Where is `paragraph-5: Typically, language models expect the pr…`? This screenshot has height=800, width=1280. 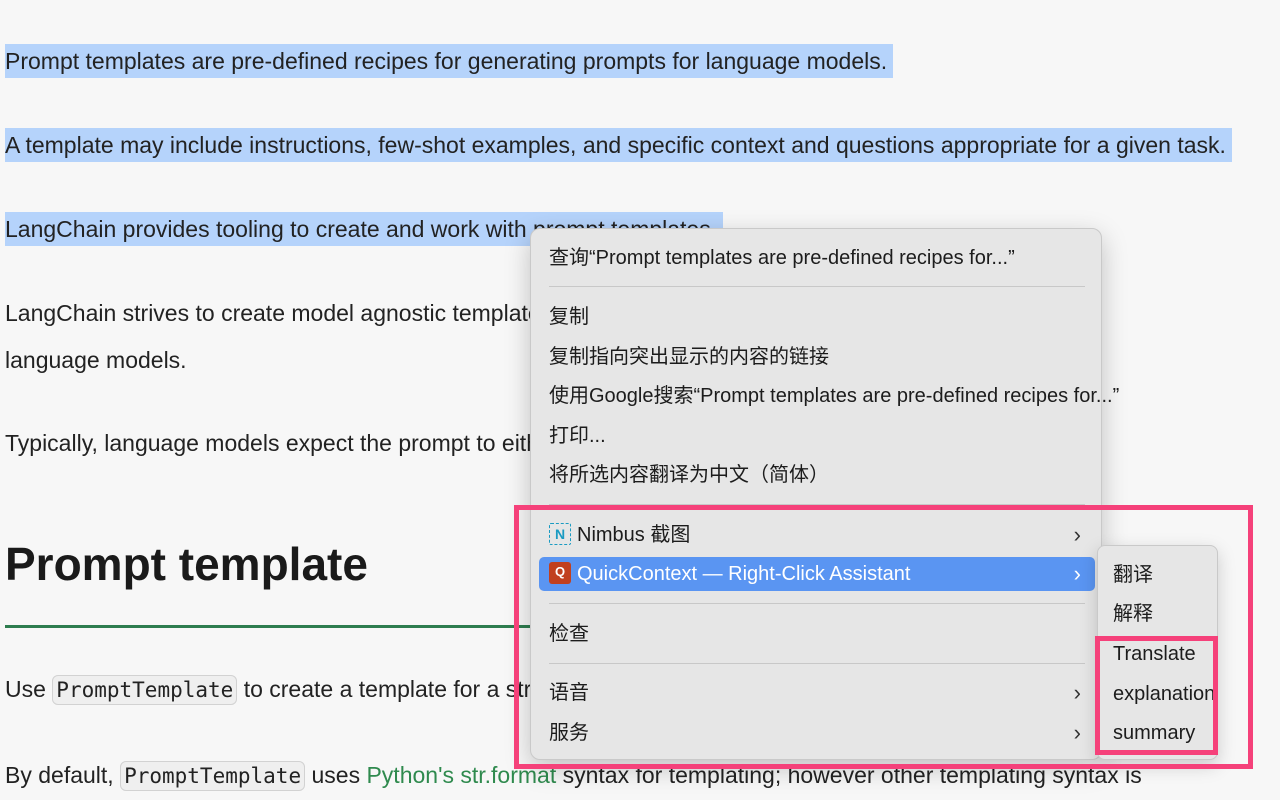
paragraph-5: Typically, language models expect the pr… is located at coordinates (298, 443).